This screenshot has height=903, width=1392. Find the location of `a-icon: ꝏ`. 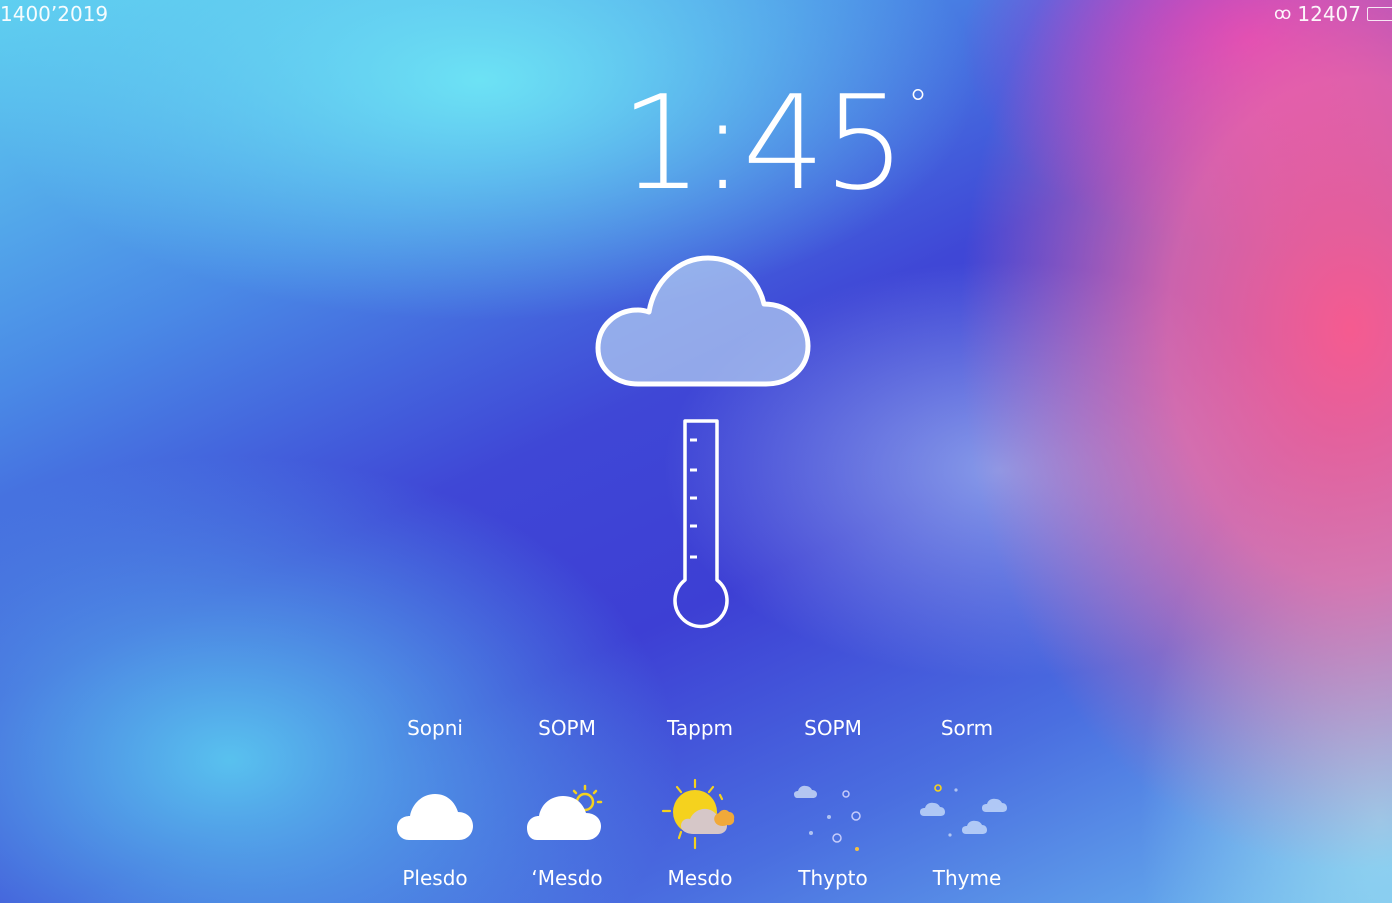

a-icon: ꝏ is located at coordinates (1283, 14).